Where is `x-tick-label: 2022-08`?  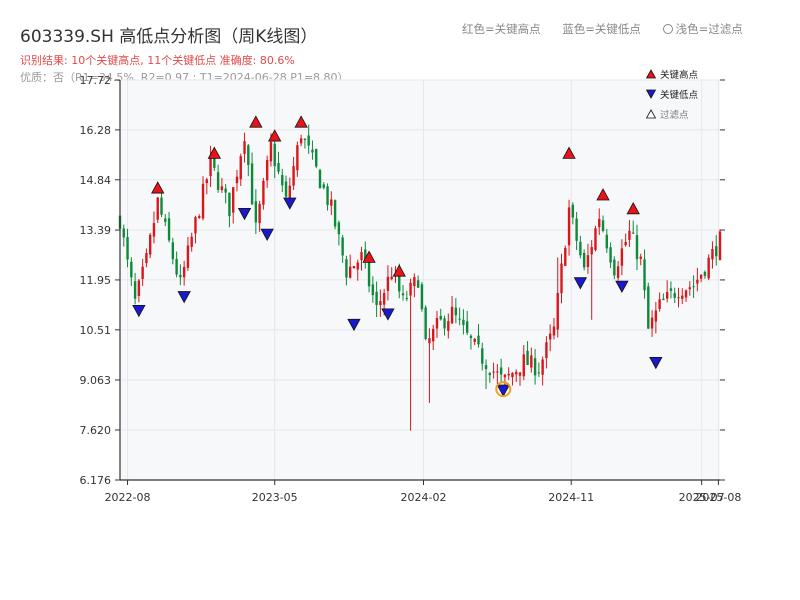
x-tick-label: 2022-08 is located at coordinates (128, 497).